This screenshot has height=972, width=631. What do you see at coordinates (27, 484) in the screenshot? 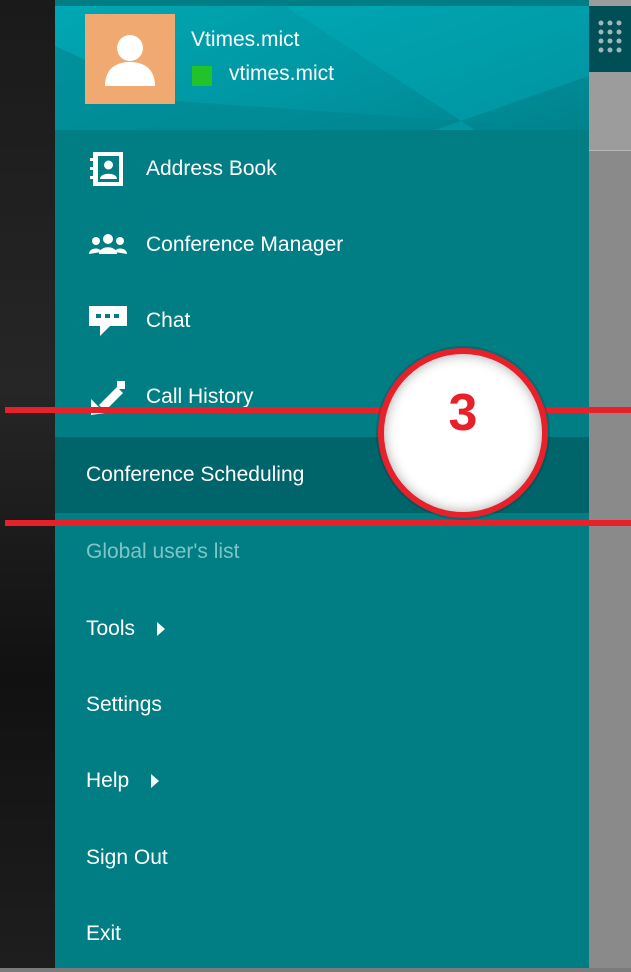
I see `background-left` at bounding box center [27, 484].